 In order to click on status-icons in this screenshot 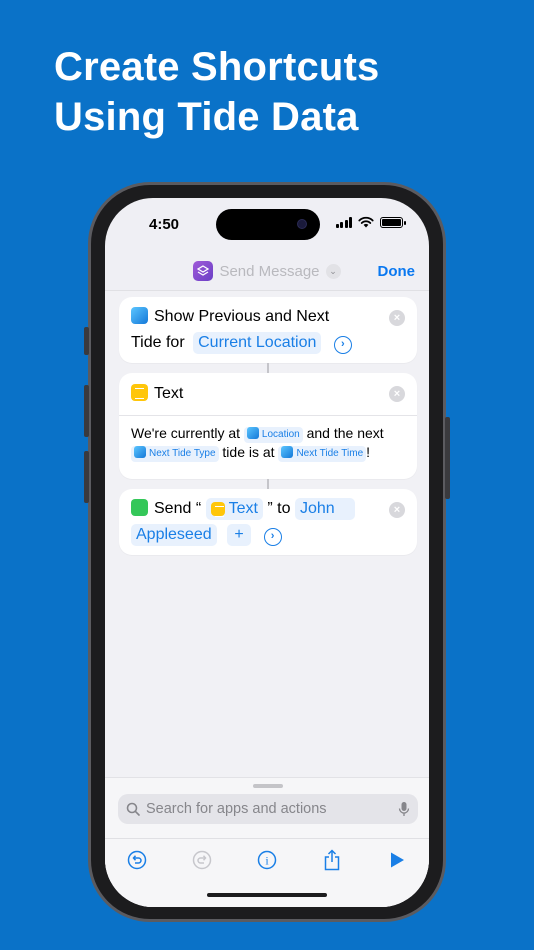, I will do `click(370, 222)`.